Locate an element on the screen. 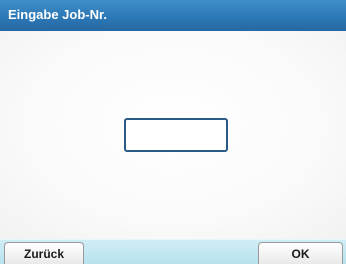 The image size is (346, 264). back-button: Zurück is located at coordinates (44, 253).